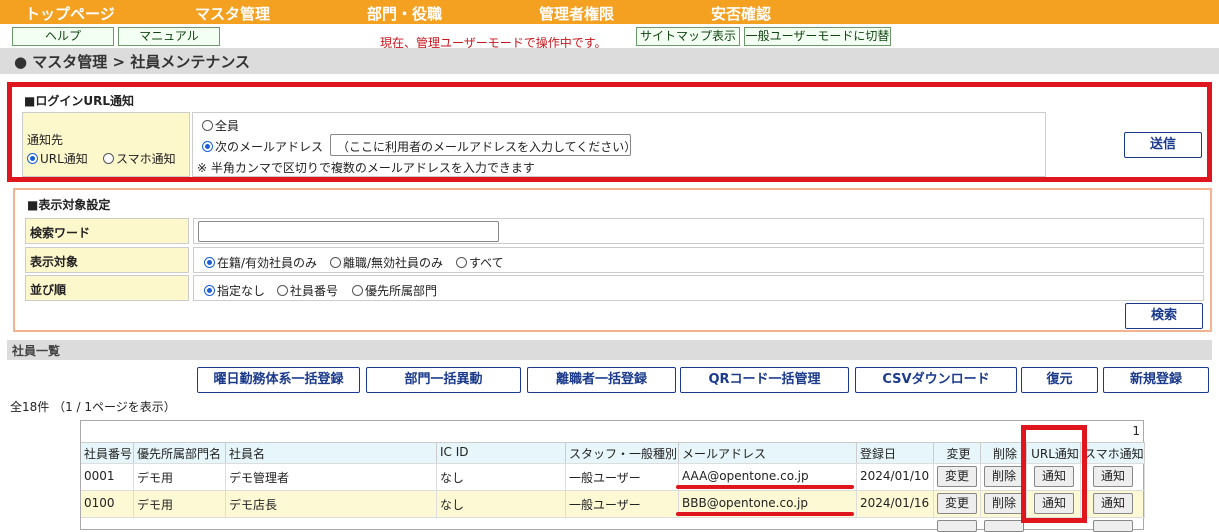 This screenshot has width=1219, height=532. I want to click on col-edit: 変更, so click(957, 452).